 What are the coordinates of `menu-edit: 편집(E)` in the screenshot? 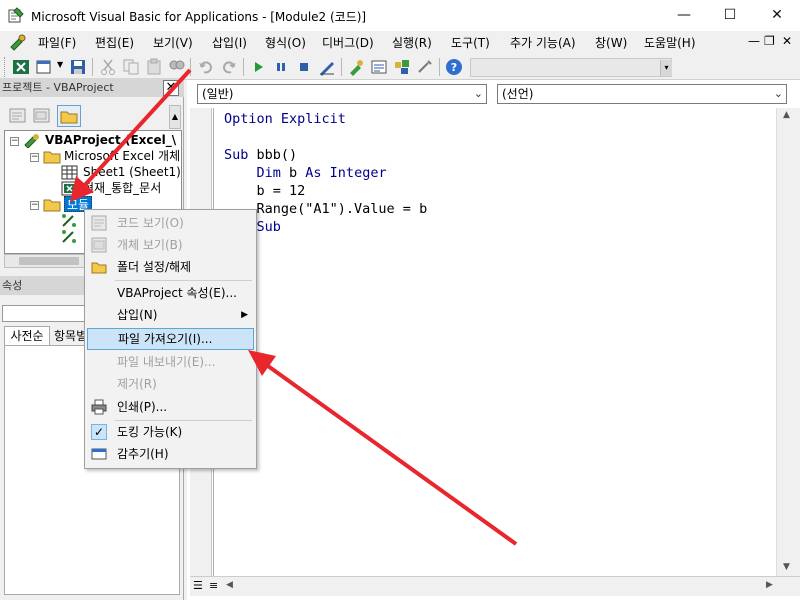 It's located at (114, 42).